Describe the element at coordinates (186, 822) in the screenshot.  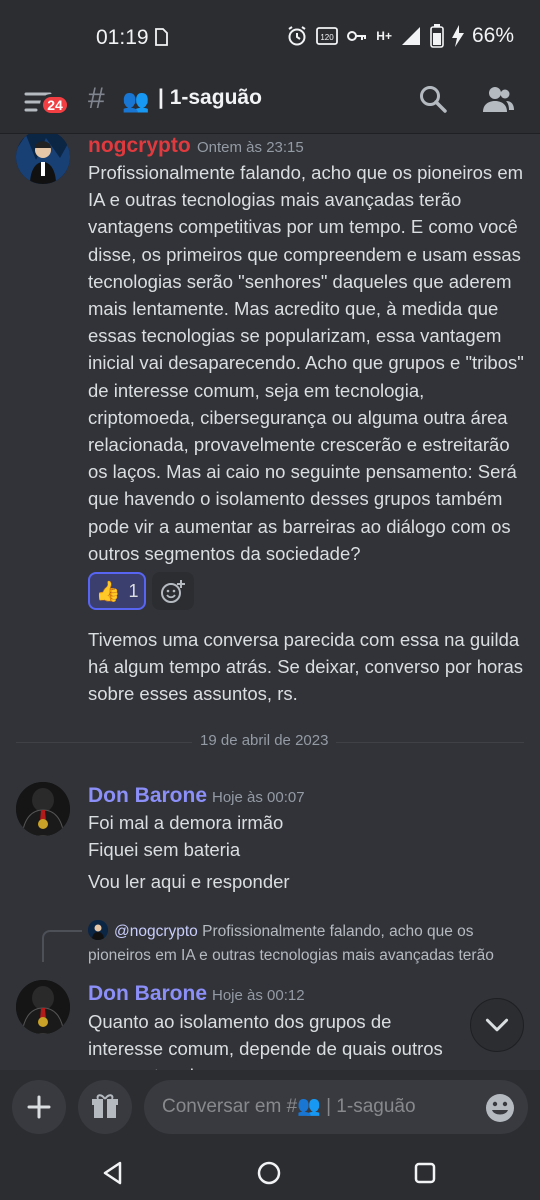
I see `message-line: Foi mal a demora irmão` at that location.